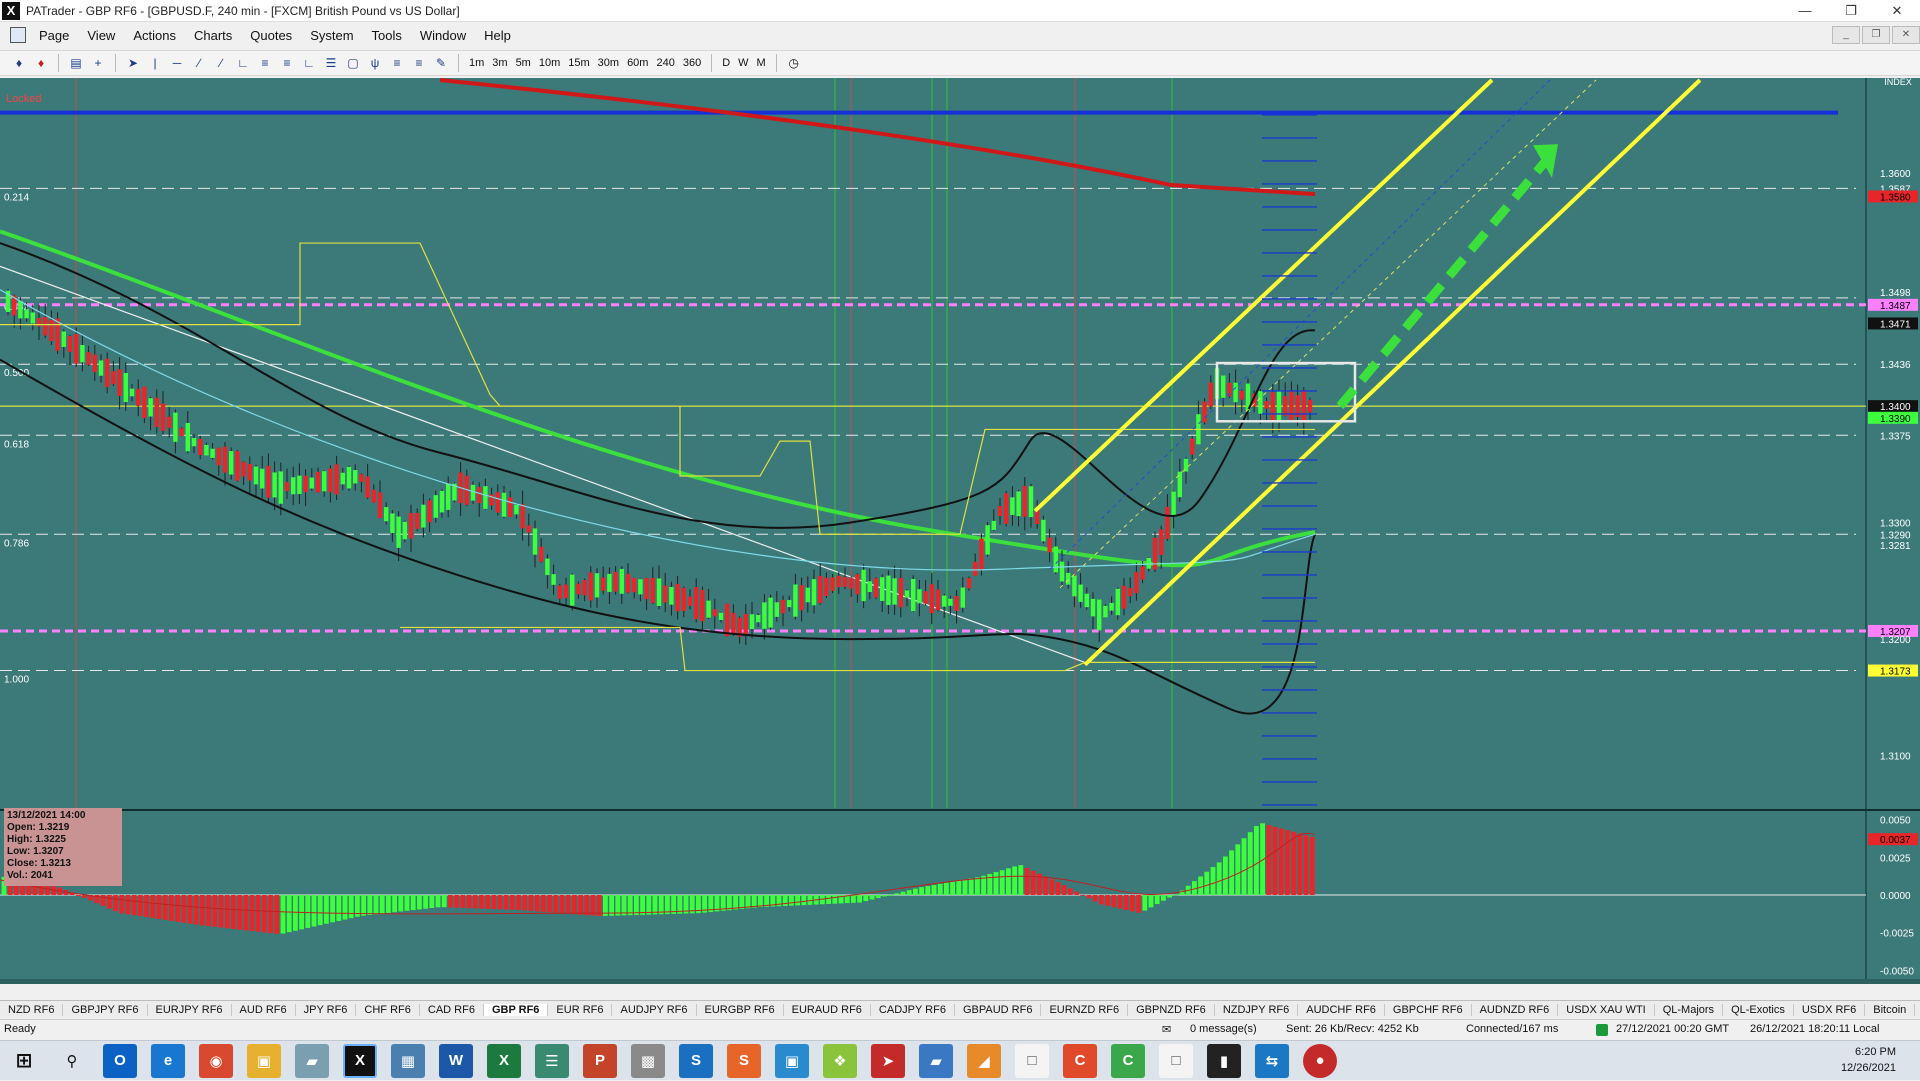 This screenshot has height=1081, width=1920. What do you see at coordinates (397, 63) in the screenshot?
I see `fib-time-icon: ≡` at bounding box center [397, 63].